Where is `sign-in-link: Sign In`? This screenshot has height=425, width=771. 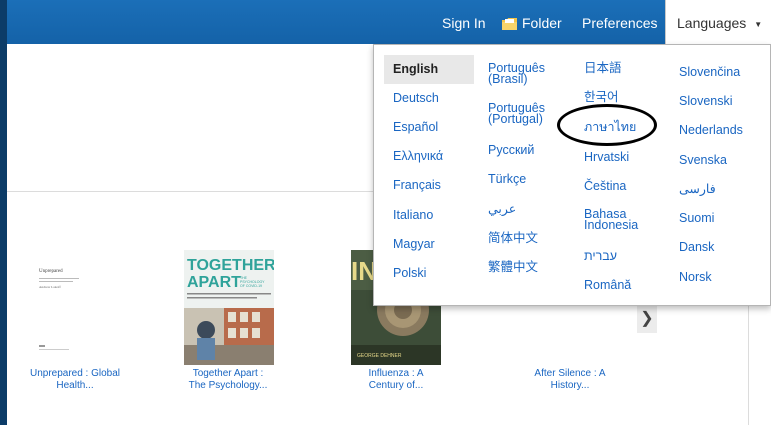 sign-in-link: Sign In is located at coordinates (464, 22).